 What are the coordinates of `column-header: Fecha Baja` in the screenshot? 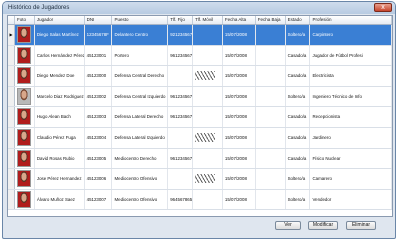 It's located at (271, 20).